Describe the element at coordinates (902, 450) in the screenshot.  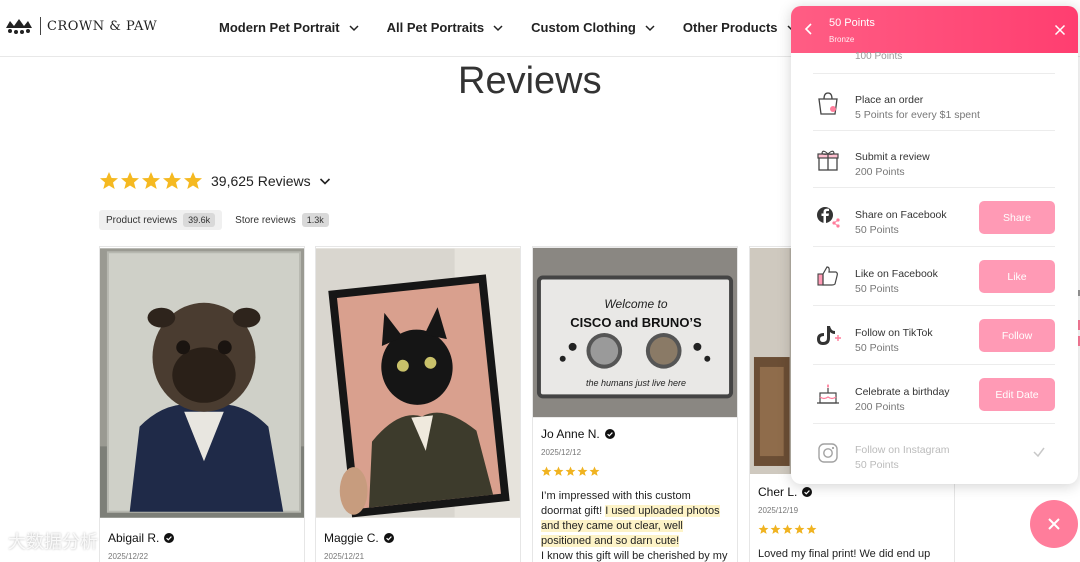
I see `row-title: Follow on Instagram` at that location.